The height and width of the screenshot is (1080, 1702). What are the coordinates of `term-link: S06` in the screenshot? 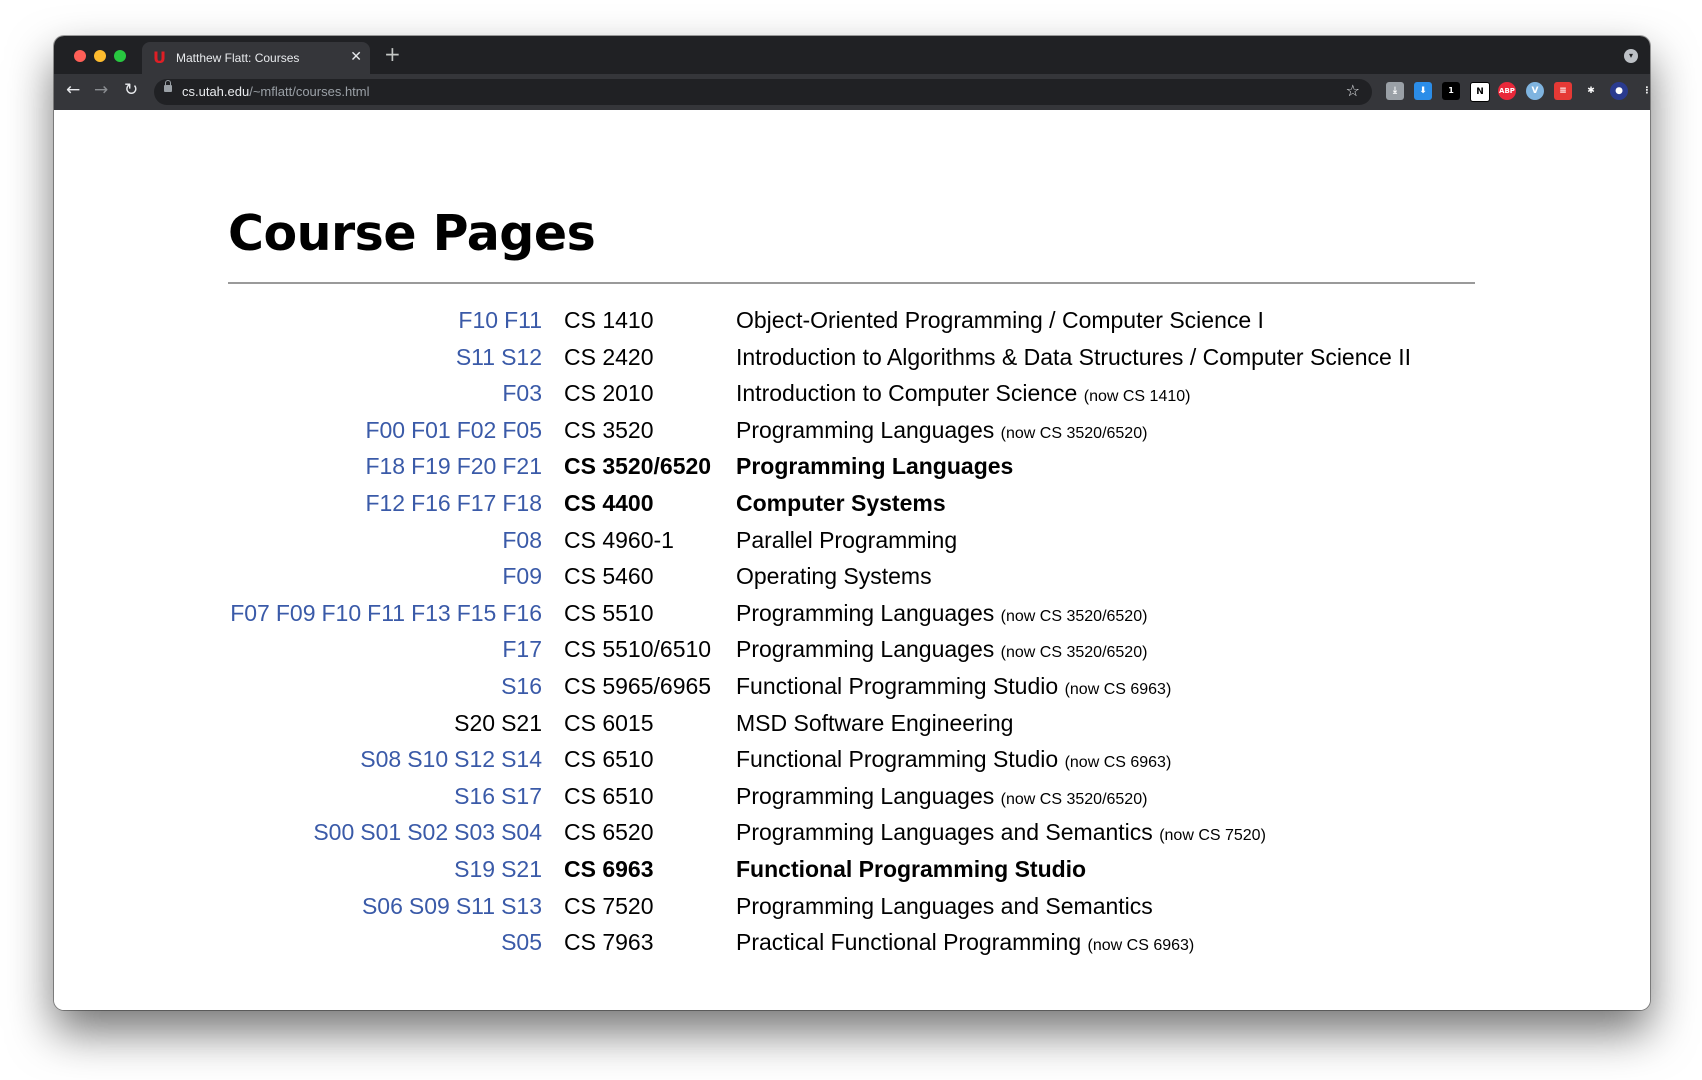 It's located at (382, 906).